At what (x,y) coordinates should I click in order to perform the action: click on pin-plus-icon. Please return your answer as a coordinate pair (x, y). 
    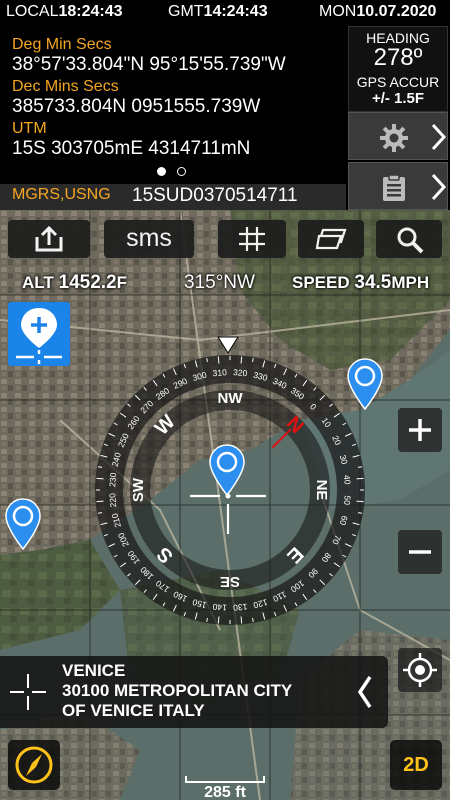
    Looking at the image, I should click on (39, 336).